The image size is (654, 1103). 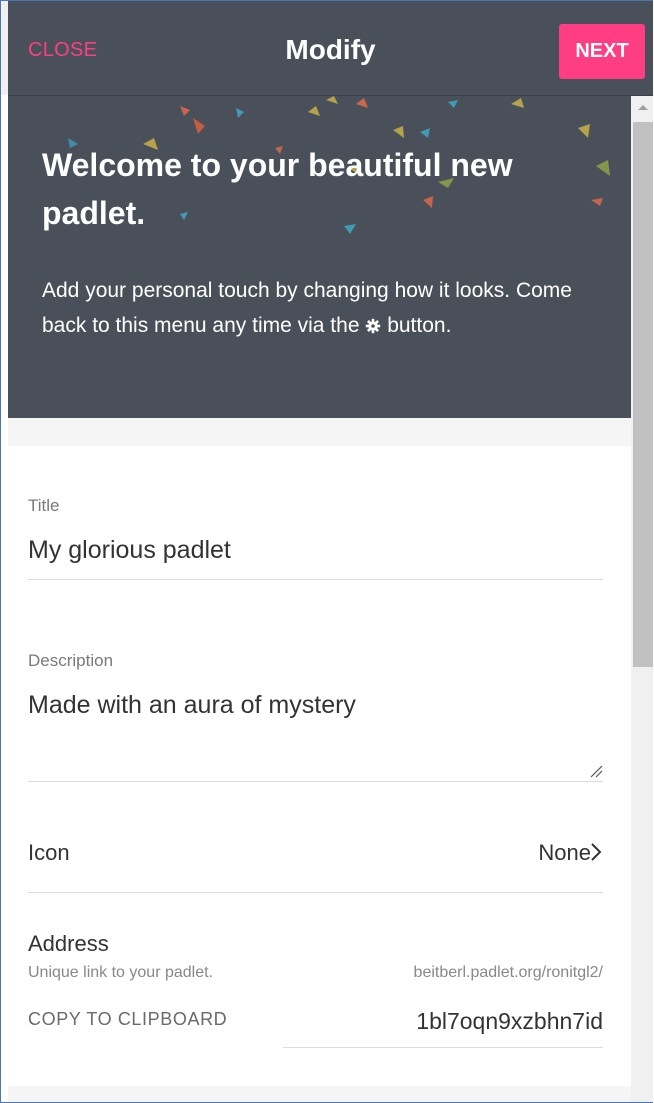 I want to click on resize-handle-icon, so click(x=596, y=771).